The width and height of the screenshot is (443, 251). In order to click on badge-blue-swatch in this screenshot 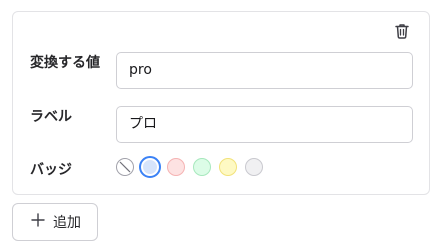, I will do `click(150, 167)`.